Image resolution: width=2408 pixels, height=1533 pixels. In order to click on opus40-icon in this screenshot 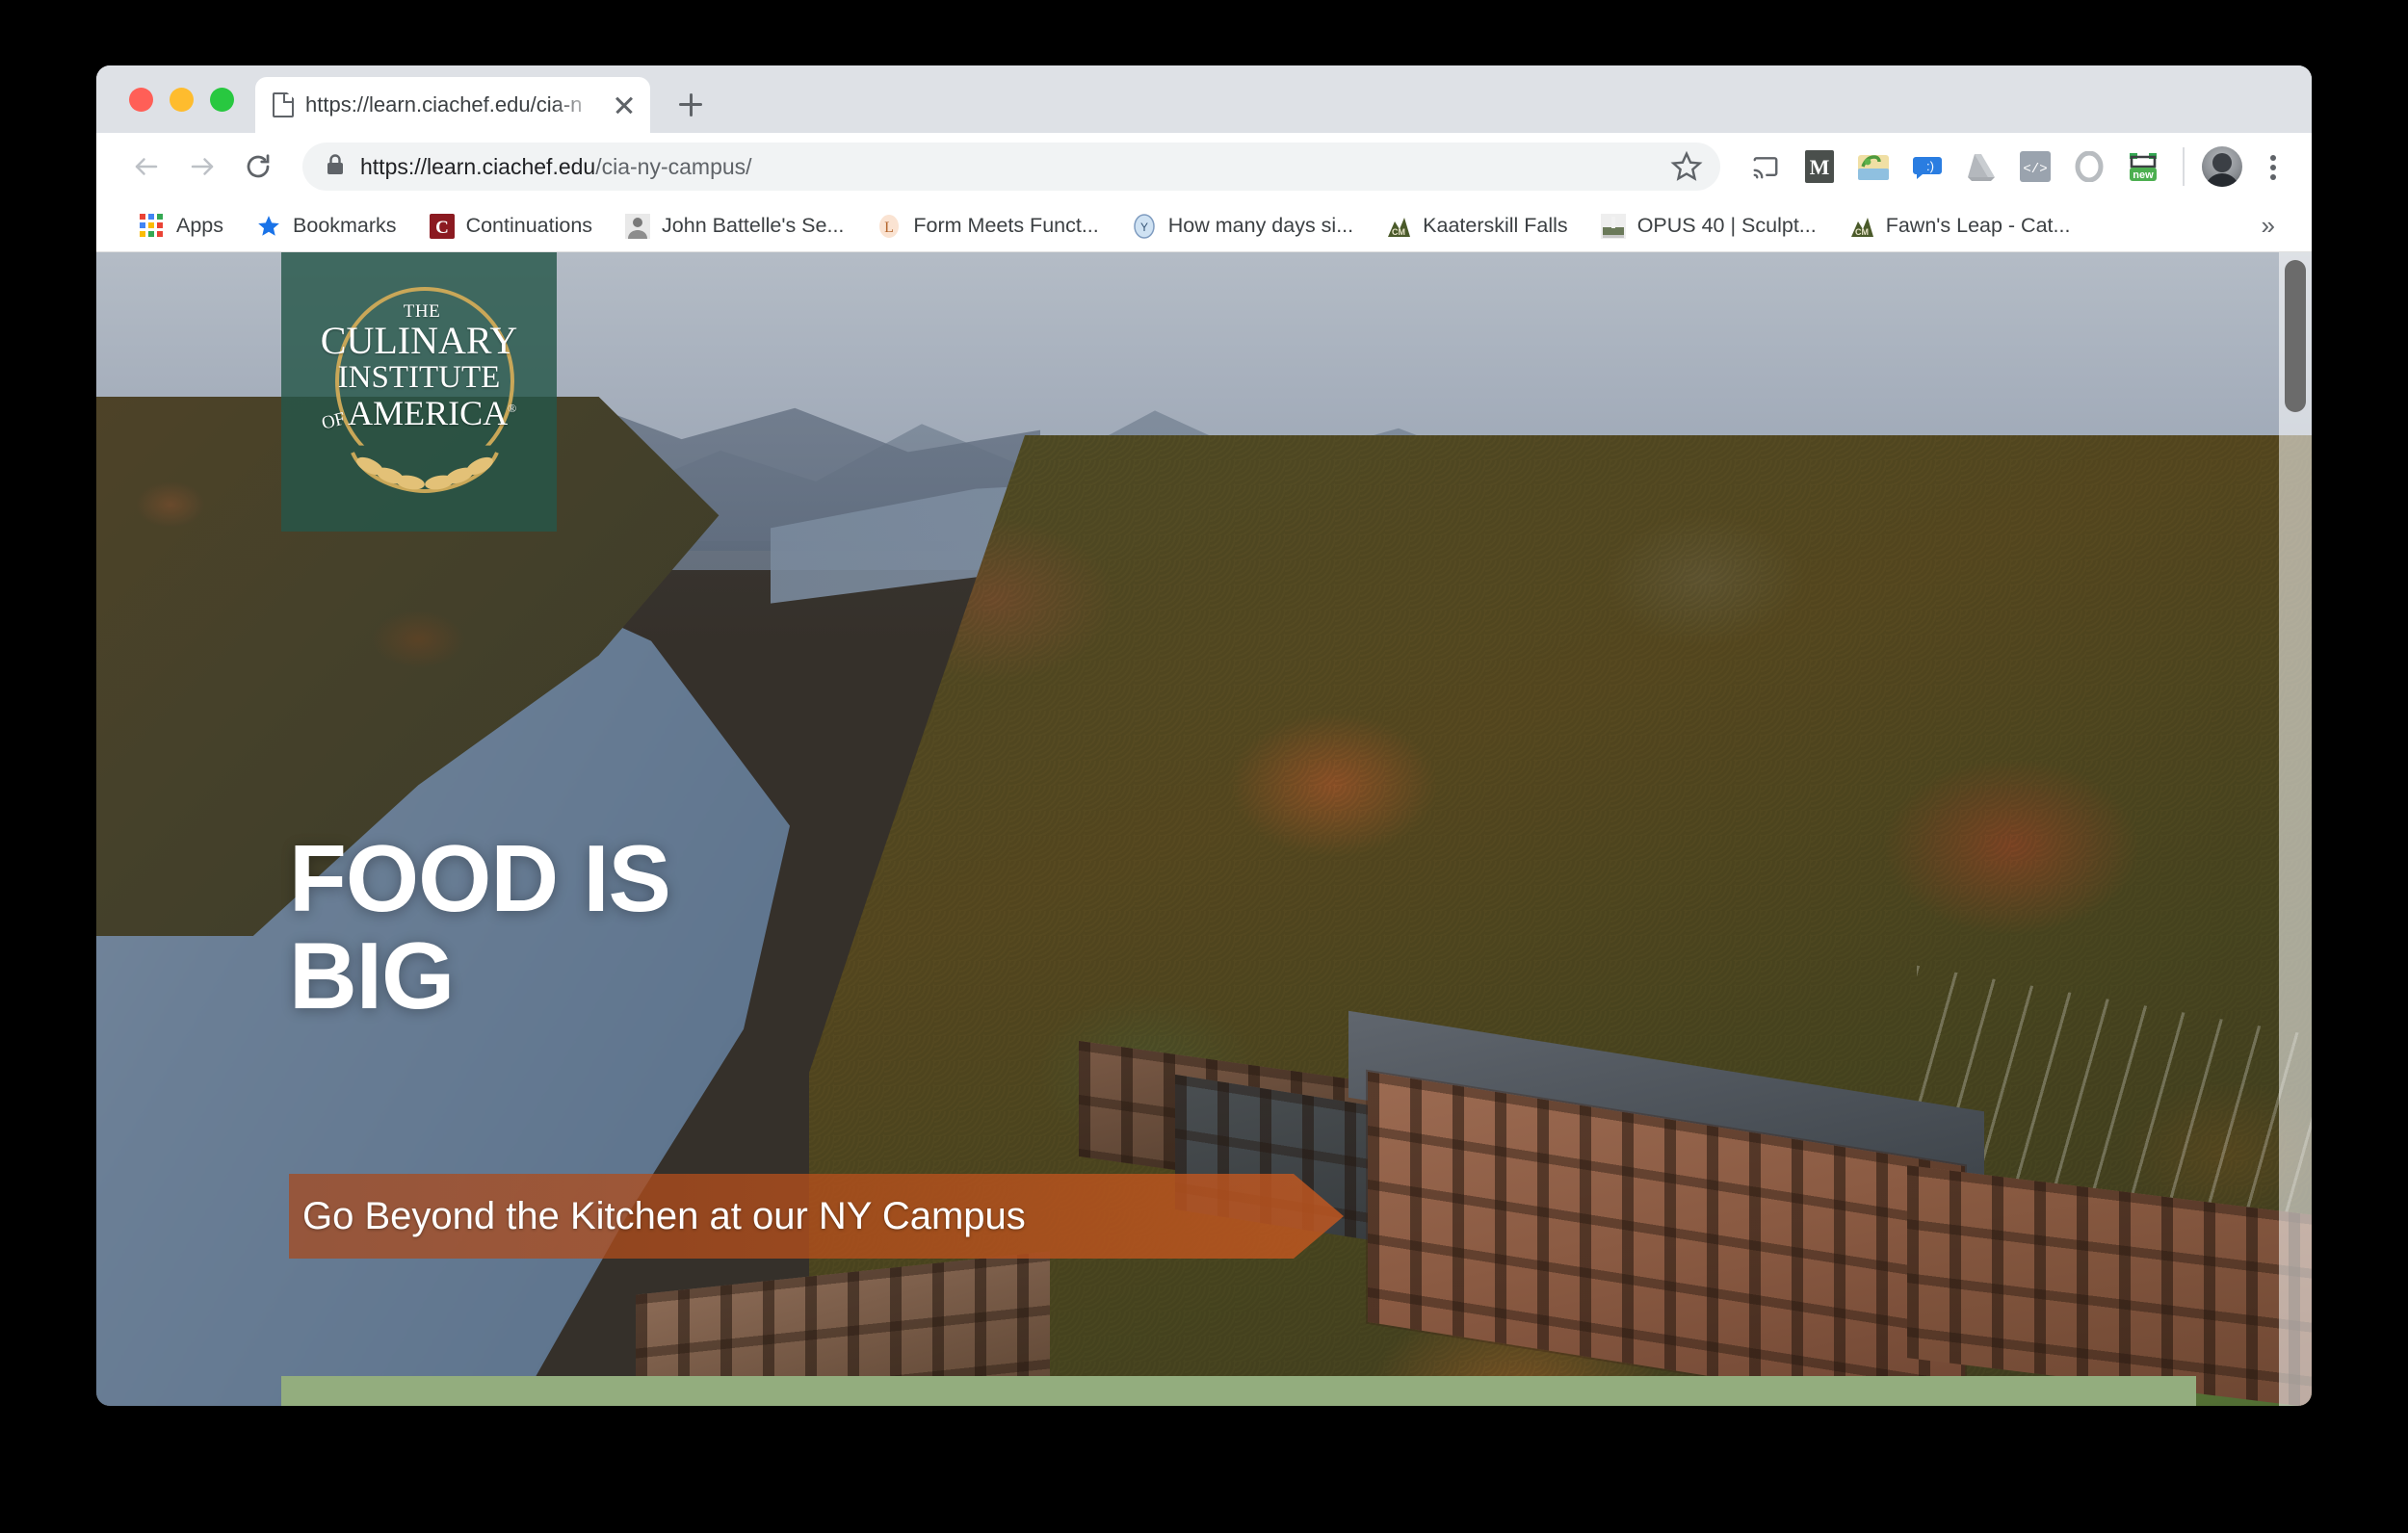, I will do `click(1613, 226)`.